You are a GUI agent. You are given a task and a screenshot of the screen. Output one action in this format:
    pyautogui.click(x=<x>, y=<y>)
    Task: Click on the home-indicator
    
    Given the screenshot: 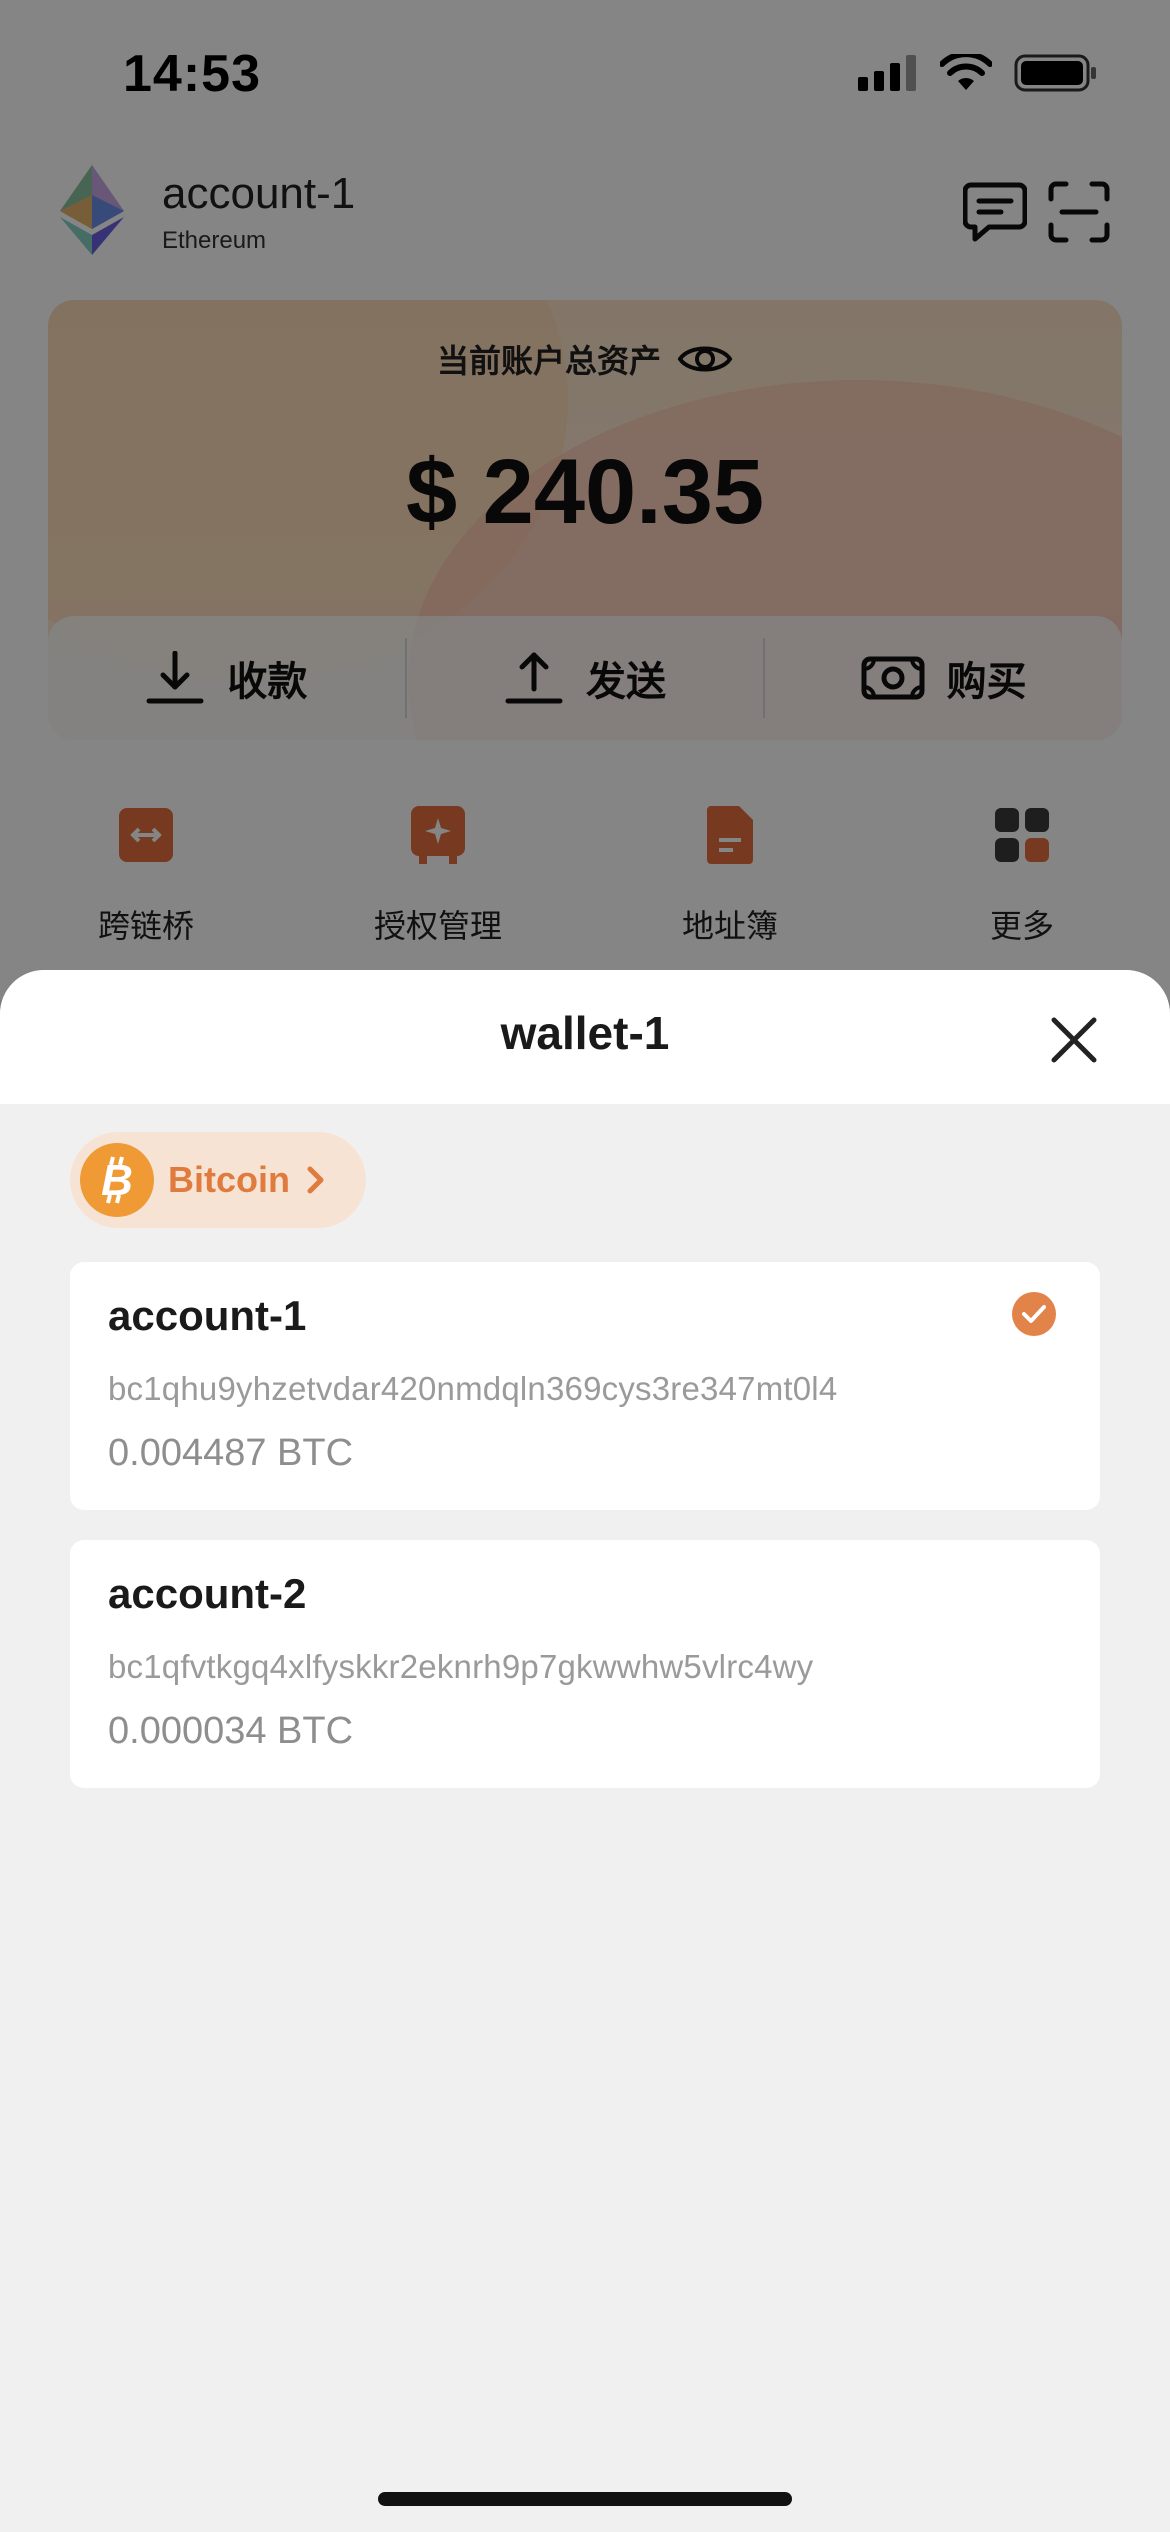 What is the action you would take?
    pyautogui.click(x=585, y=2499)
    